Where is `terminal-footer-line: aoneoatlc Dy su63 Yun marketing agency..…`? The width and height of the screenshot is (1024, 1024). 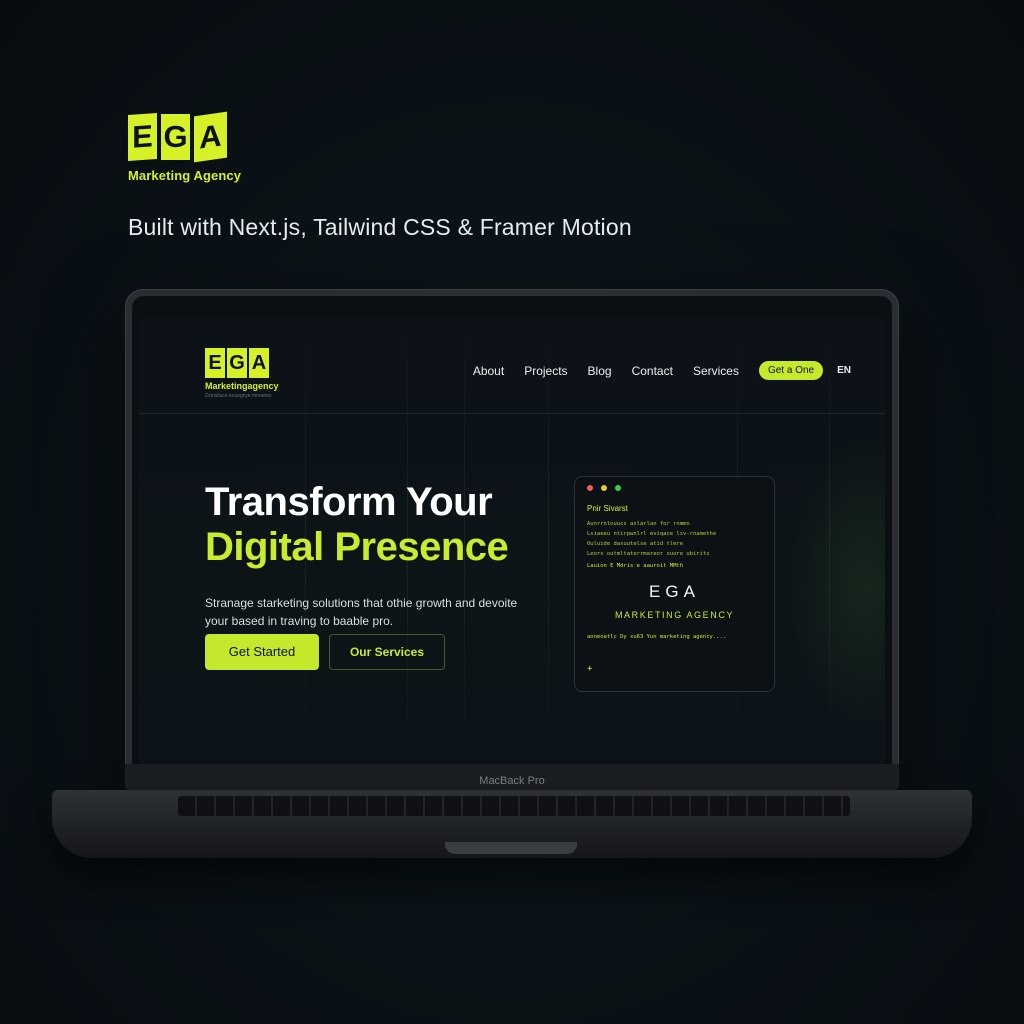 terminal-footer-line: aoneoatlc Dy su63 Yun marketing agency..… is located at coordinates (657, 637).